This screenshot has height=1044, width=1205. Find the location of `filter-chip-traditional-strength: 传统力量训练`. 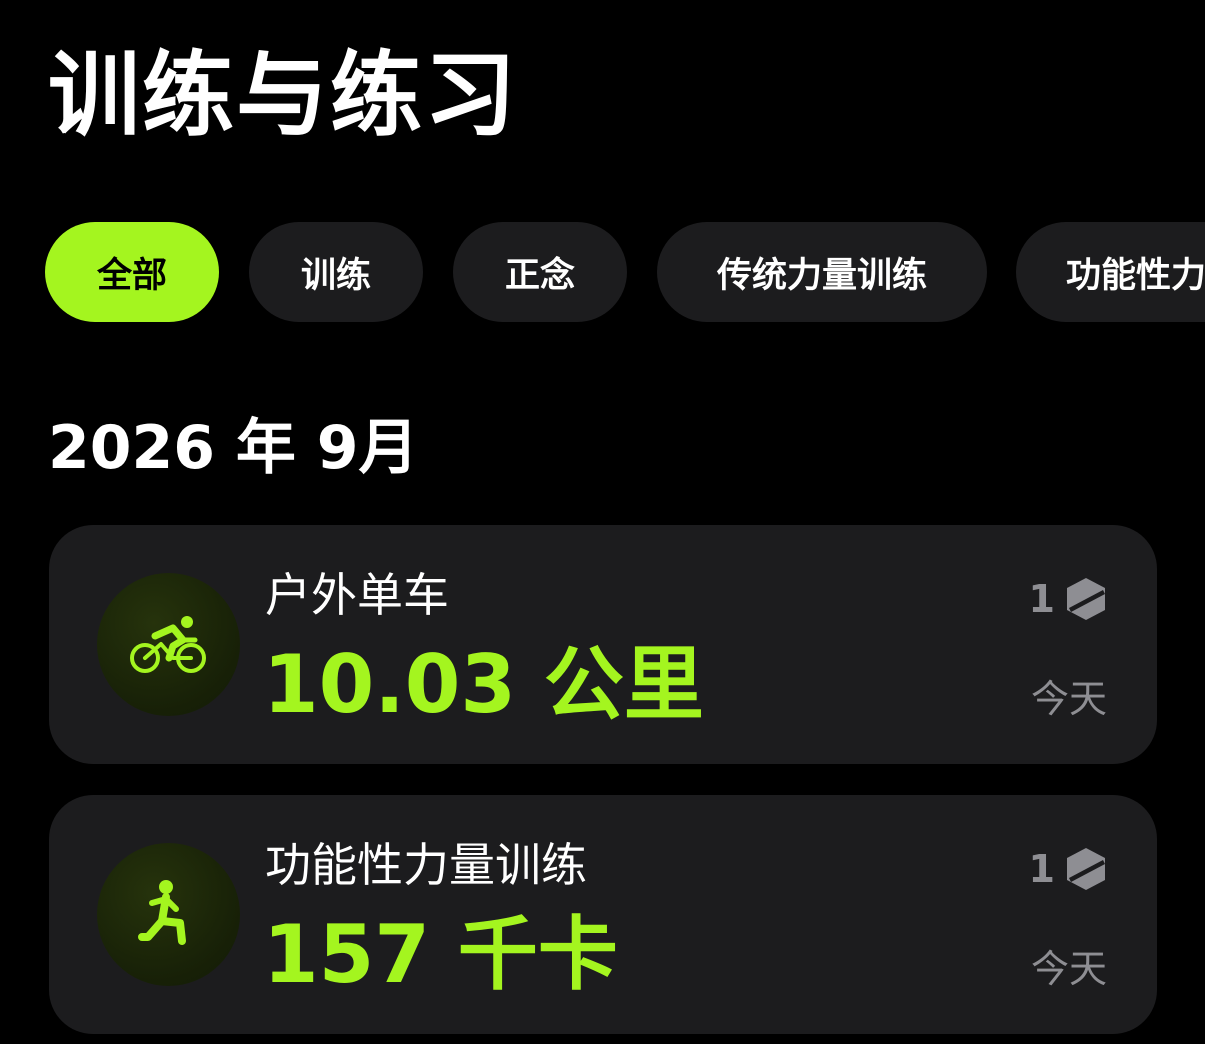

filter-chip-traditional-strength: 传统力量训练 is located at coordinates (822, 272).